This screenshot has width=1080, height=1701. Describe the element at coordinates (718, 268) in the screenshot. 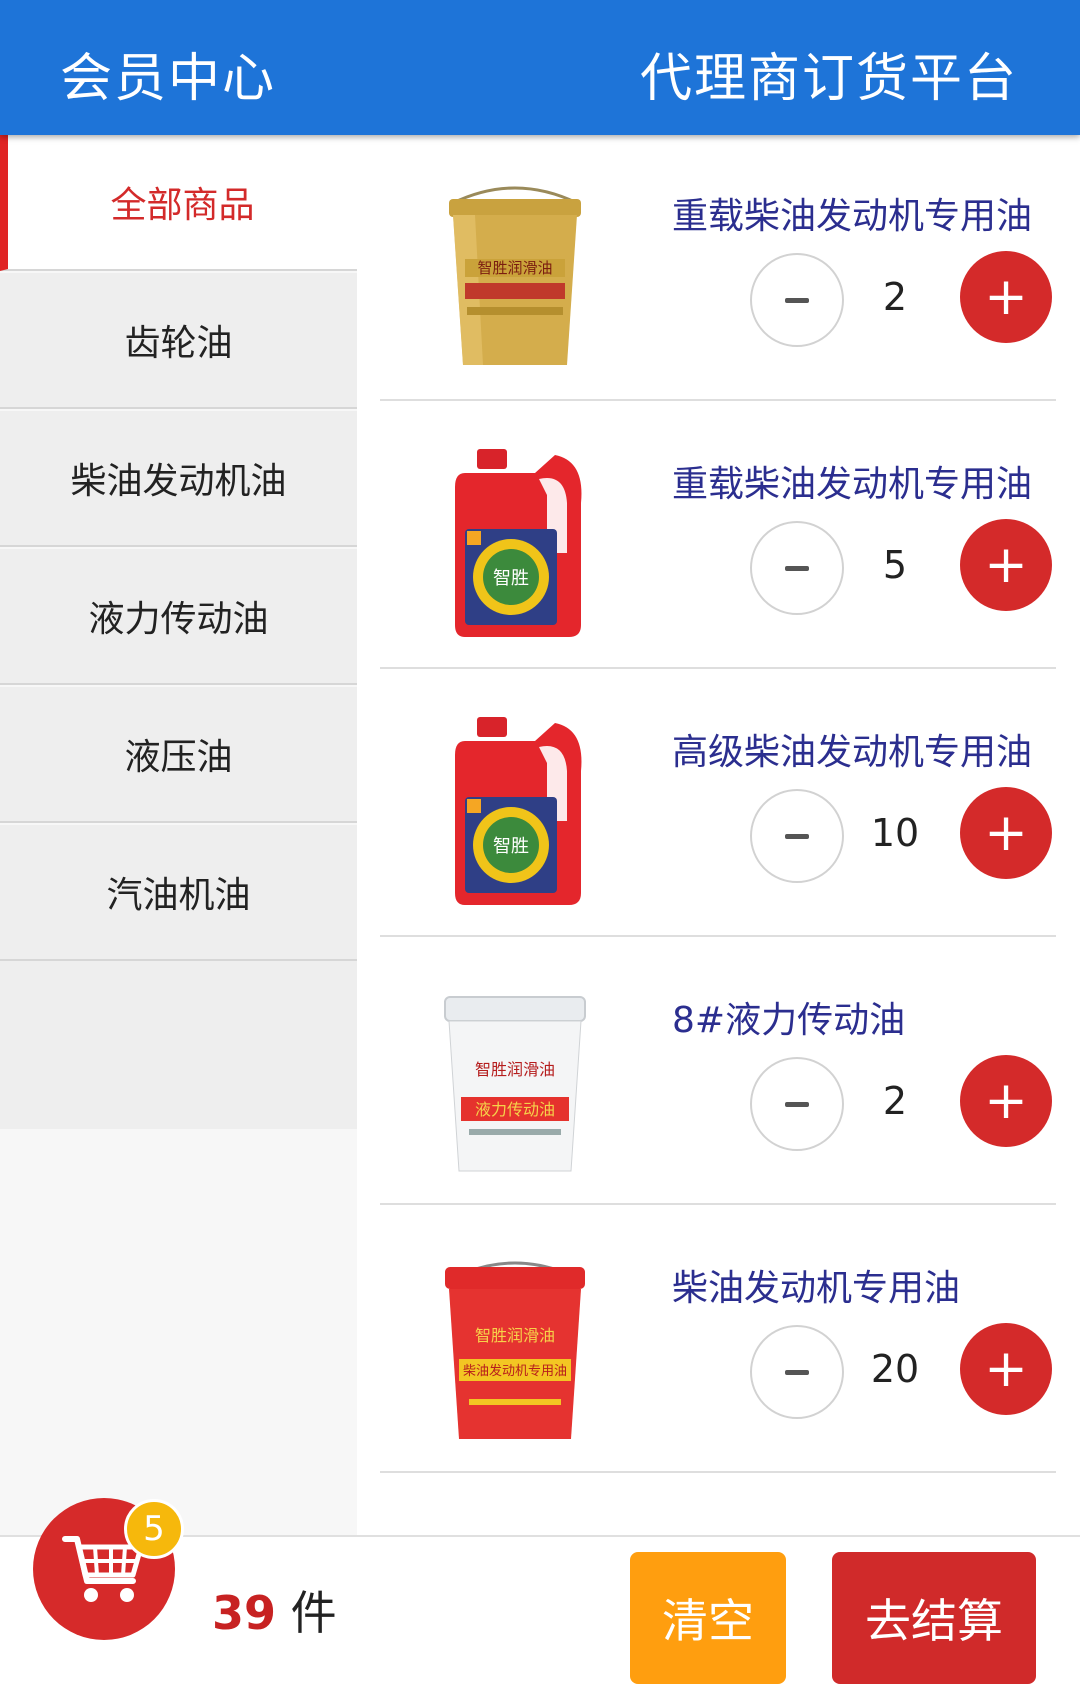

I see `product-row: 智胜润滑油 重载柴油发动机专用油 2 +` at that location.